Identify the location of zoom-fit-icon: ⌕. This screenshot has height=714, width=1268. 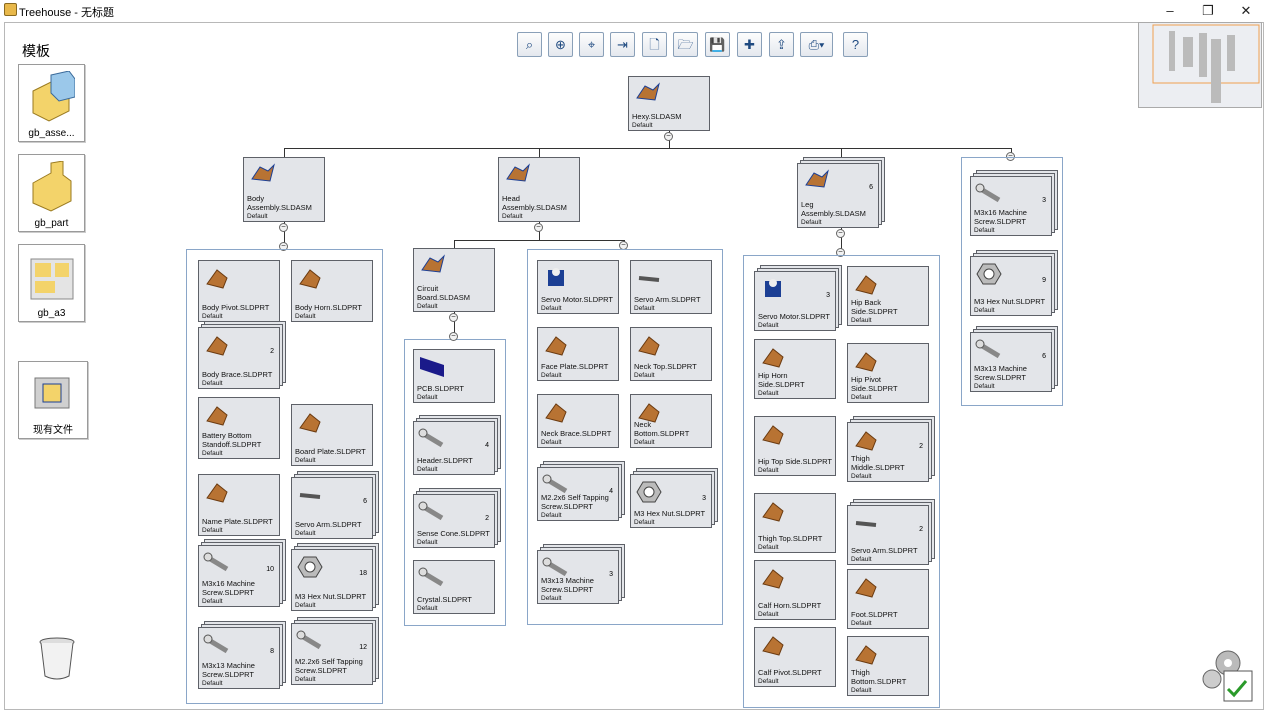
(529, 44).